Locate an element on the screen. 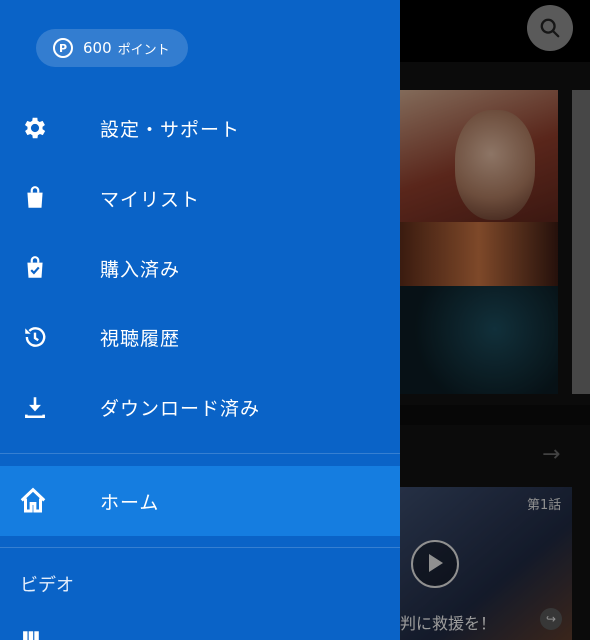 The width and height of the screenshot is (590, 640). menu-item-mylist: マイリスト is located at coordinates (200, 198).